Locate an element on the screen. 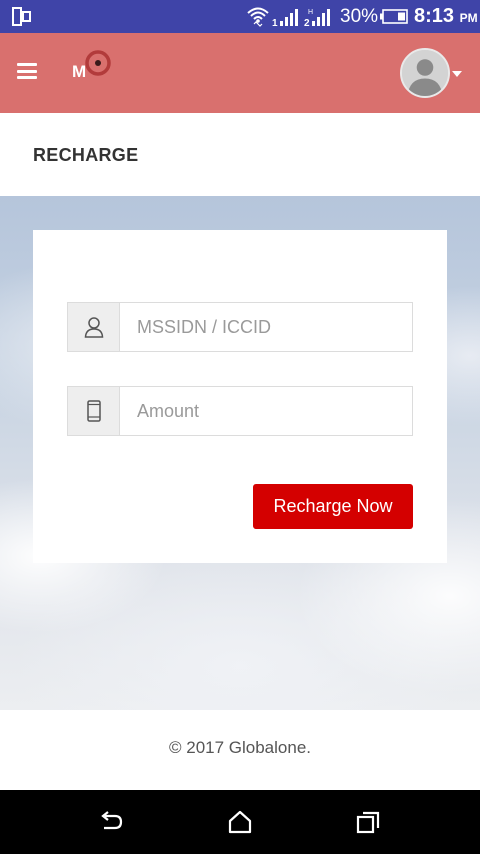 Image resolution: width=480 pixels, height=854 pixels. system-nav-bar is located at coordinates (240, 822).